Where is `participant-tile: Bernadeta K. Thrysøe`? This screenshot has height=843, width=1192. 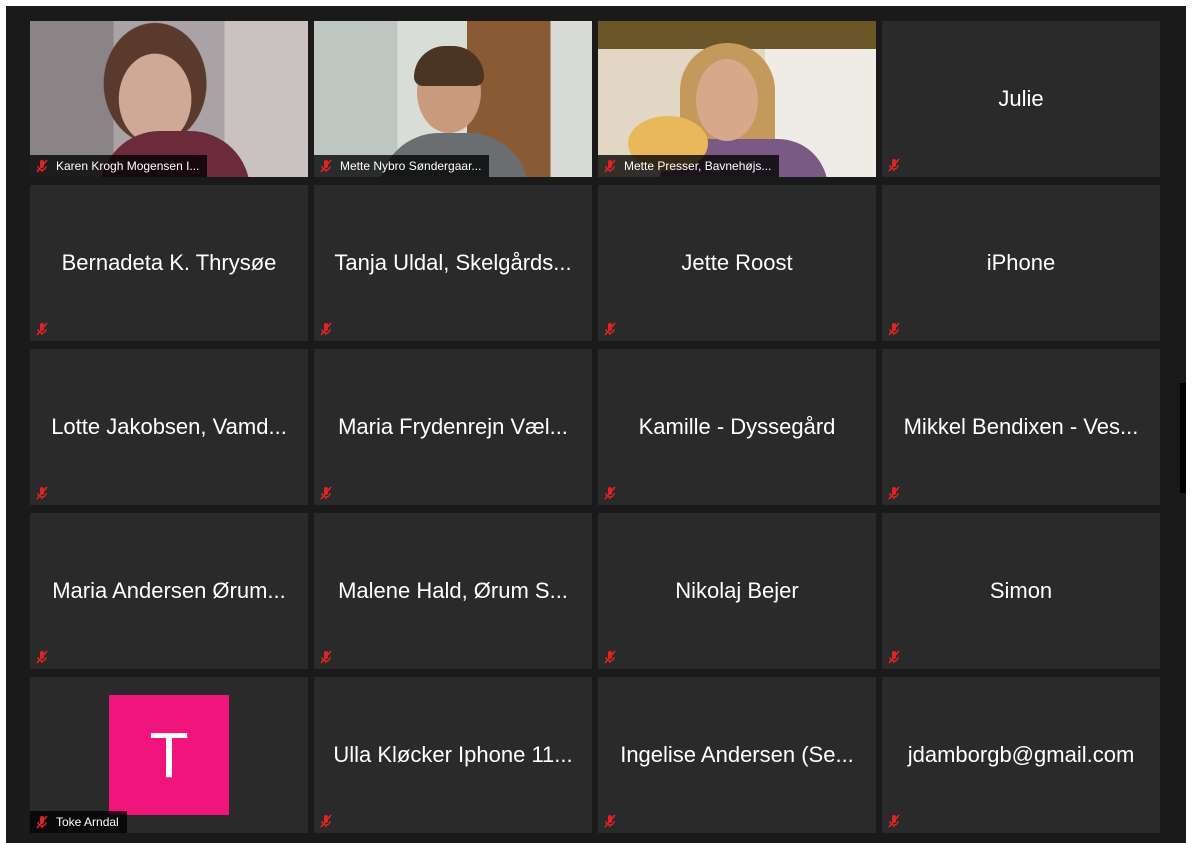 participant-tile: Bernadeta K. Thrysøe is located at coordinates (169, 263).